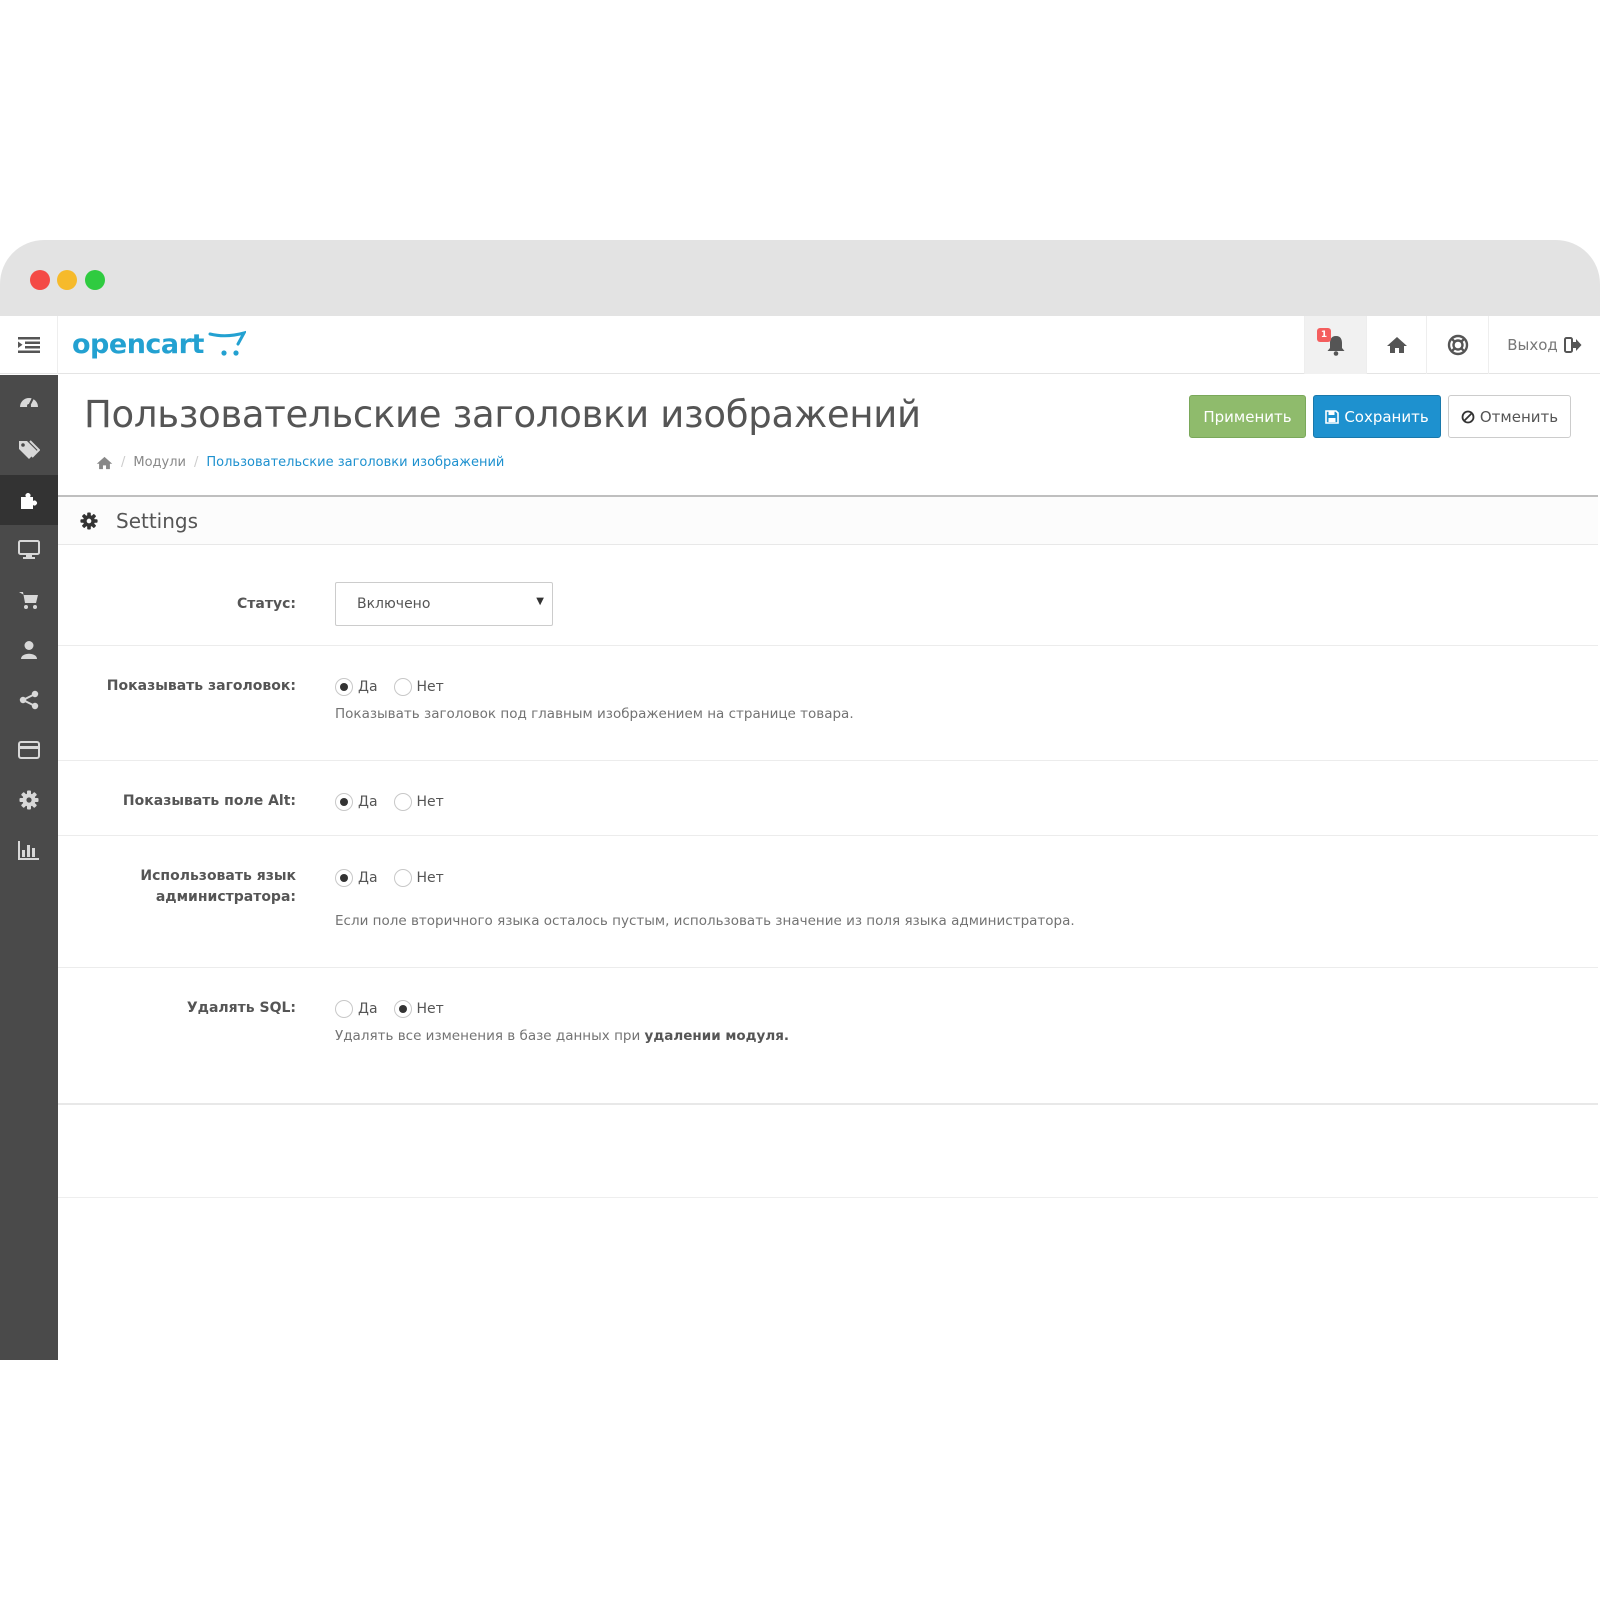 This screenshot has width=1600, height=1600. I want to click on sidebar-item-design, so click(29, 550).